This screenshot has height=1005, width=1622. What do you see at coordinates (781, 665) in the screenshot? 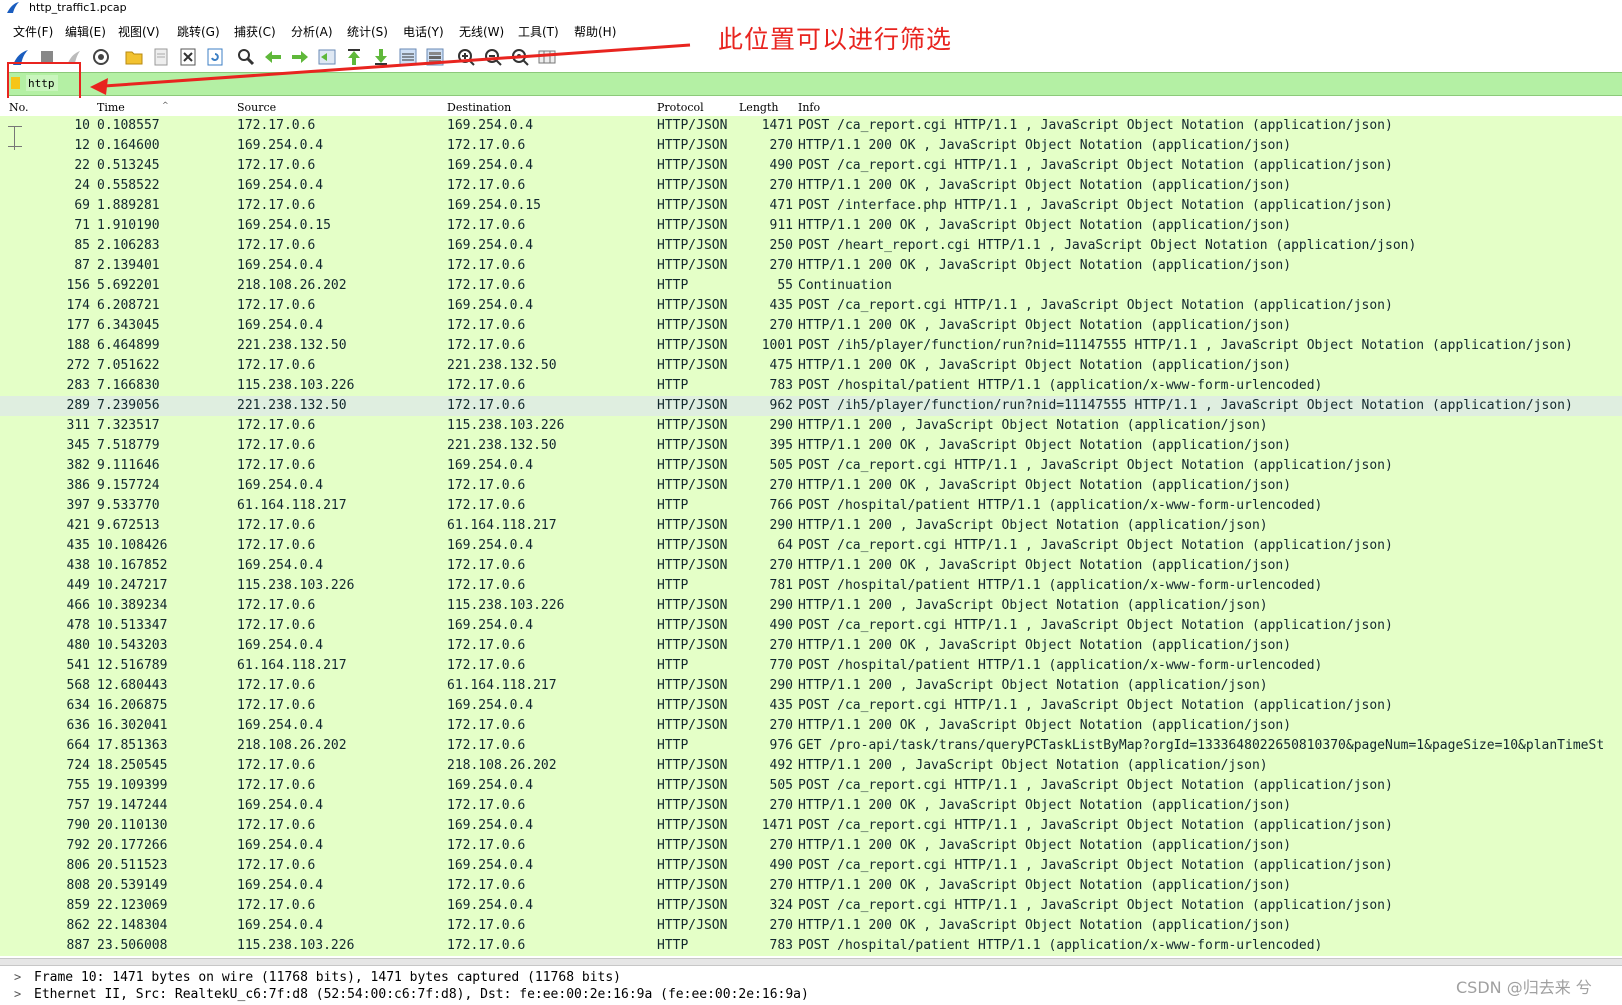
I see `cell-length: 770` at bounding box center [781, 665].